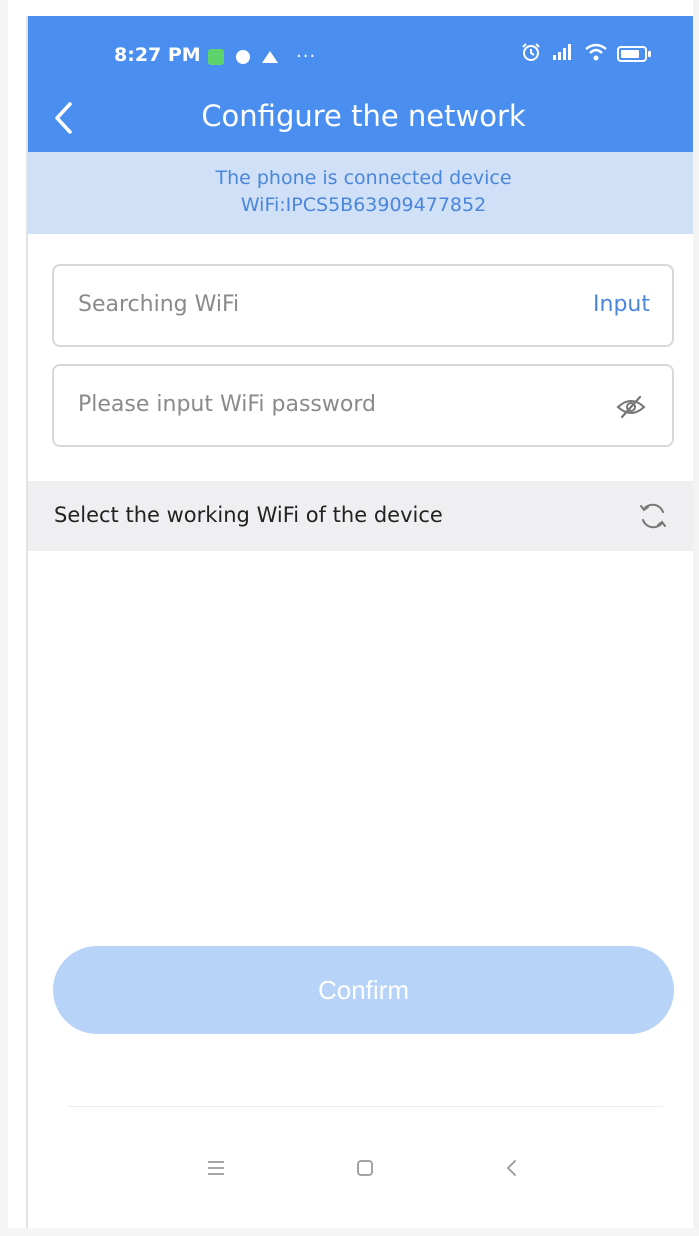  I want to click on system-navigation-bar, so click(363, 1176).